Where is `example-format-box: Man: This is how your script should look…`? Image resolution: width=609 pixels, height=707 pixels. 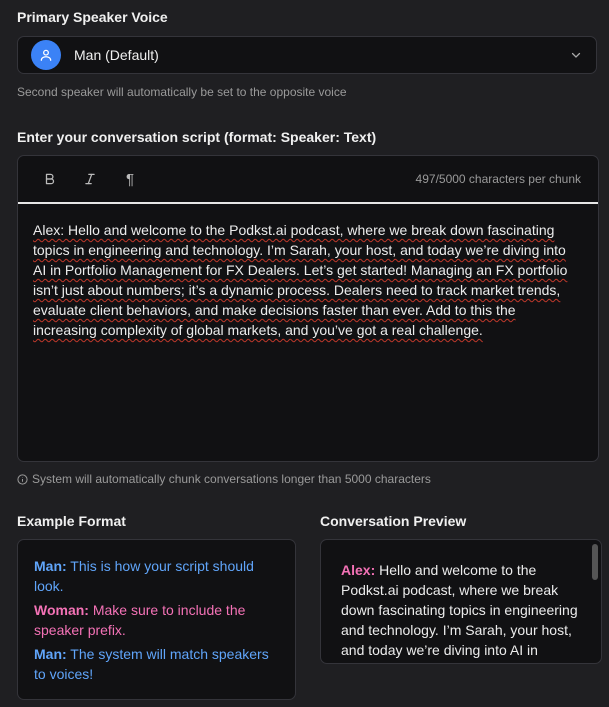 example-format-box: Man: This is how your script should look… is located at coordinates (156, 619).